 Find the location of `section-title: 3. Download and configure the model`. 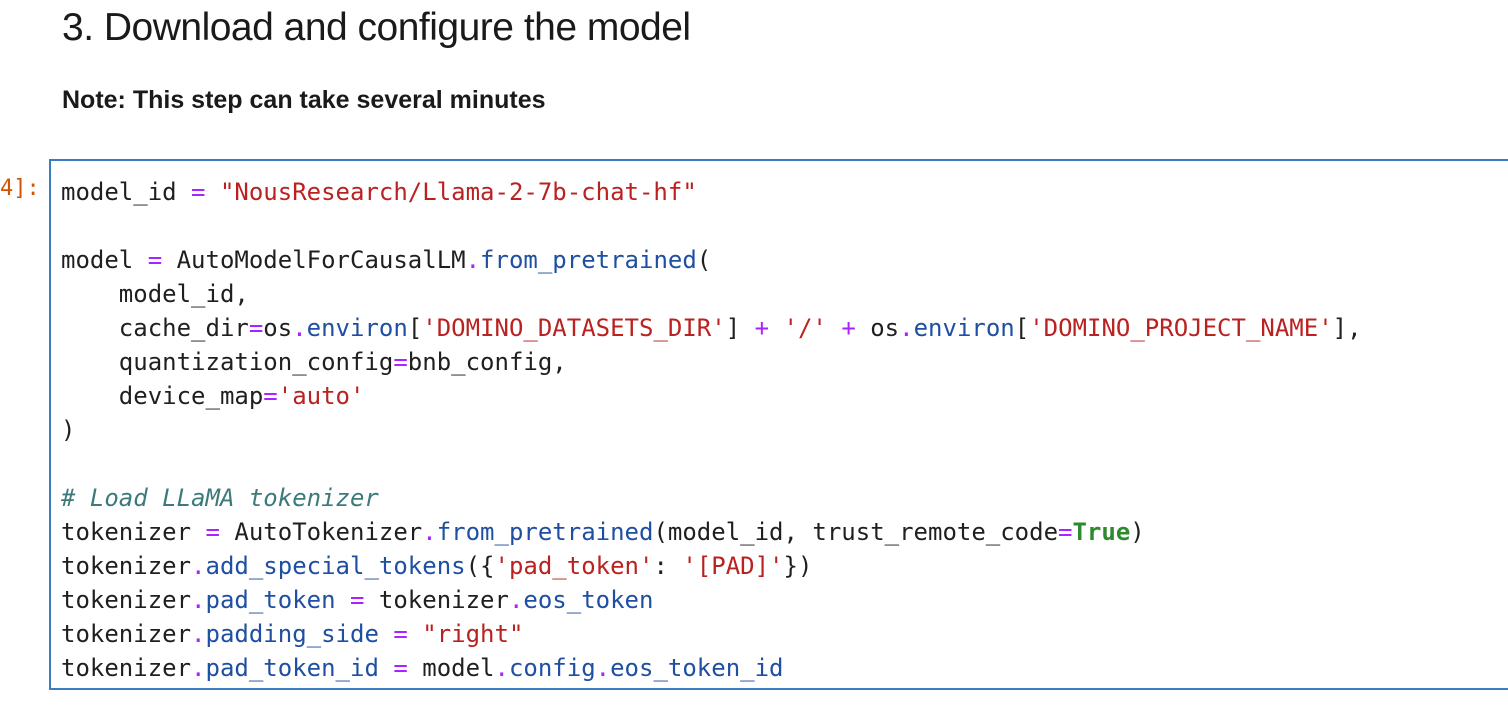

section-title: 3. Download and configure the model is located at coordinates (376, 27).